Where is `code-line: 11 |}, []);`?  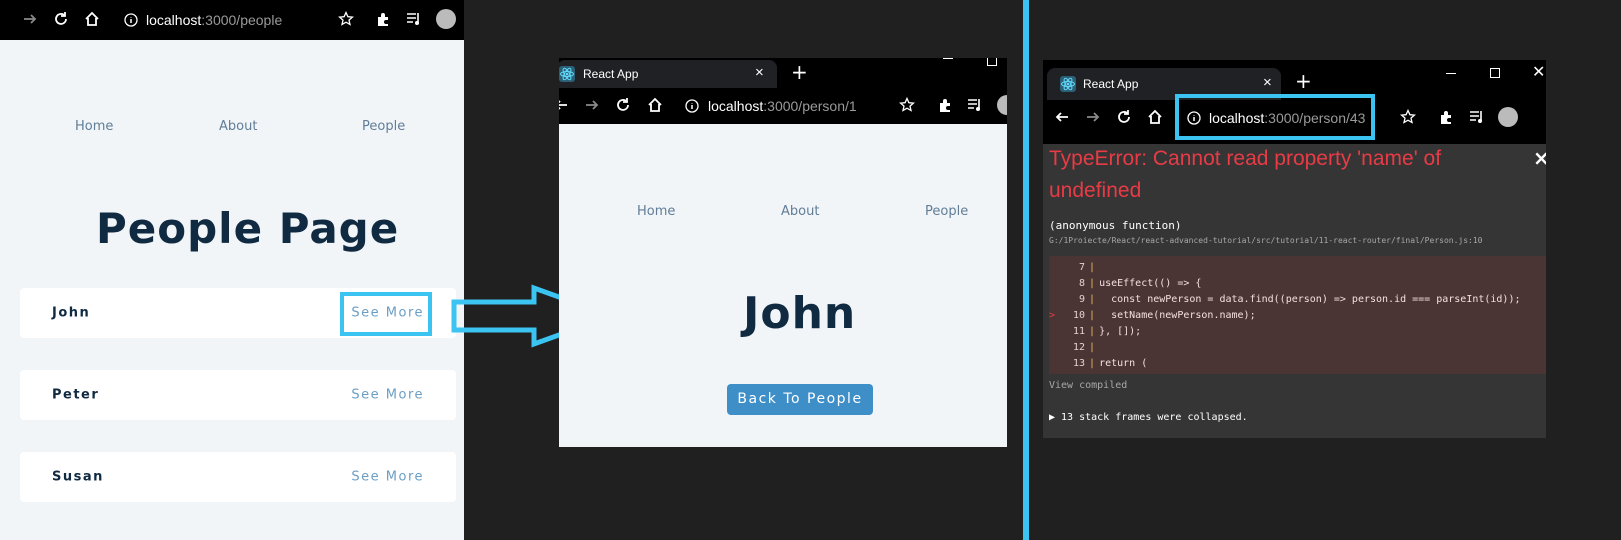 code-line: 11 |}, []); is located at coordinates (1107, 331).